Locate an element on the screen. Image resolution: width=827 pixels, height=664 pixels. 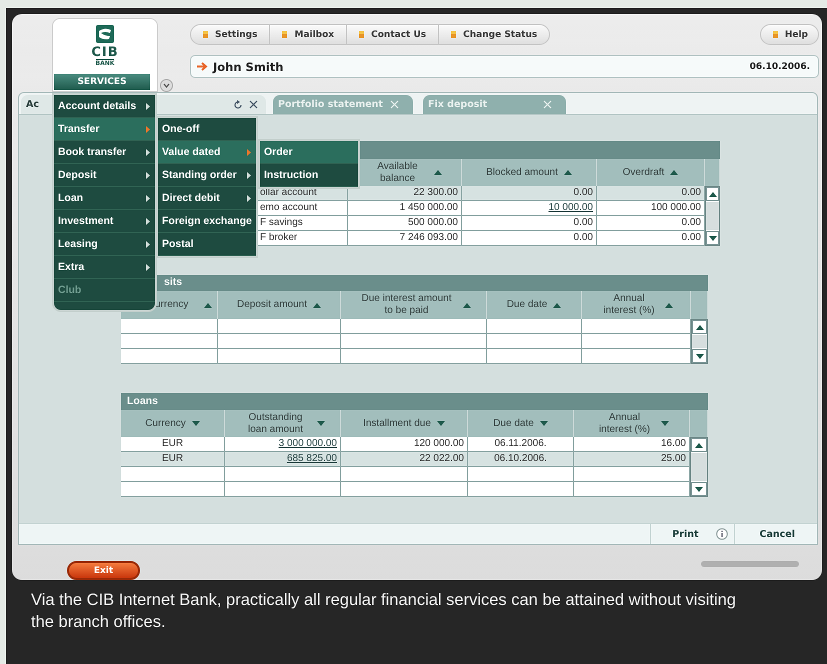
column-header: Deposit amount is located at coordinates (279, 305).